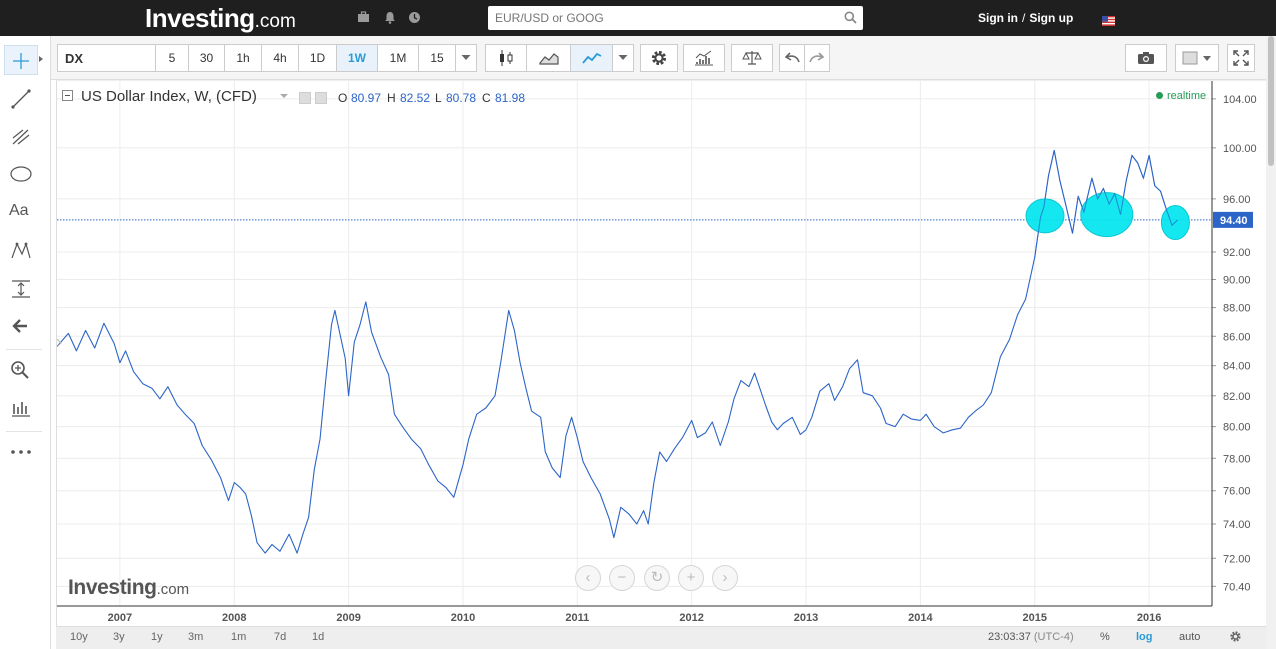 The image size is (1276, 649). Describe the element at coordinates (1144, 637) in the screenshot. I see `log-toggle: log` at that location.